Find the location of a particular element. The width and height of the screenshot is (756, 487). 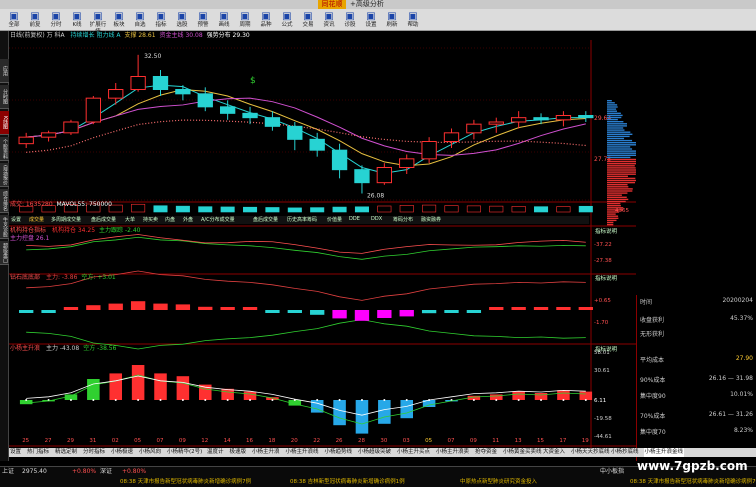

toolbar-button-1: ▣ 前复 is located at coordinates (35, 20).